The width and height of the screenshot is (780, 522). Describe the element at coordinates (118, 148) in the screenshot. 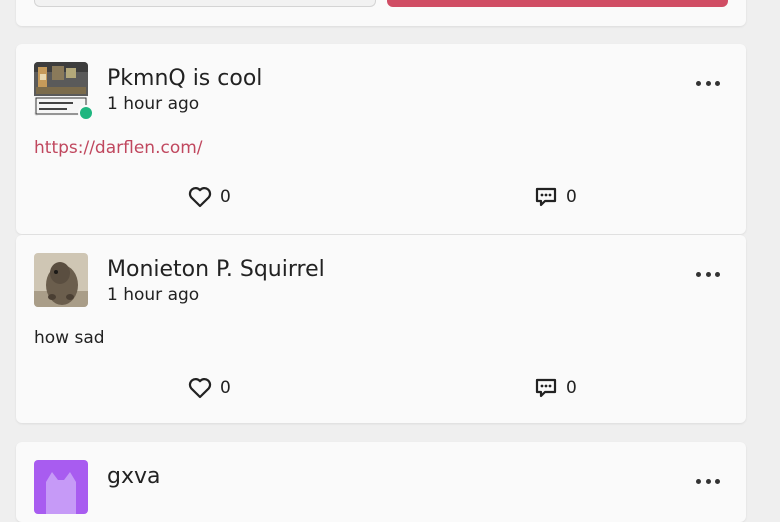

I see `post-link: https://darflen.com/` at that location.